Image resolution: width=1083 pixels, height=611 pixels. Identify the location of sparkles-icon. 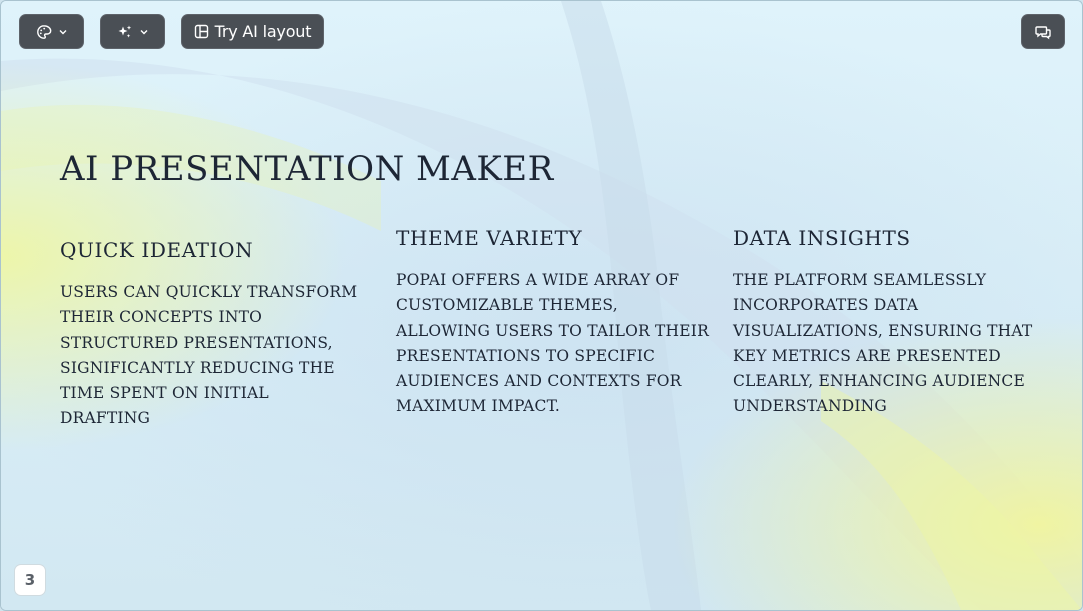
(125, 32).